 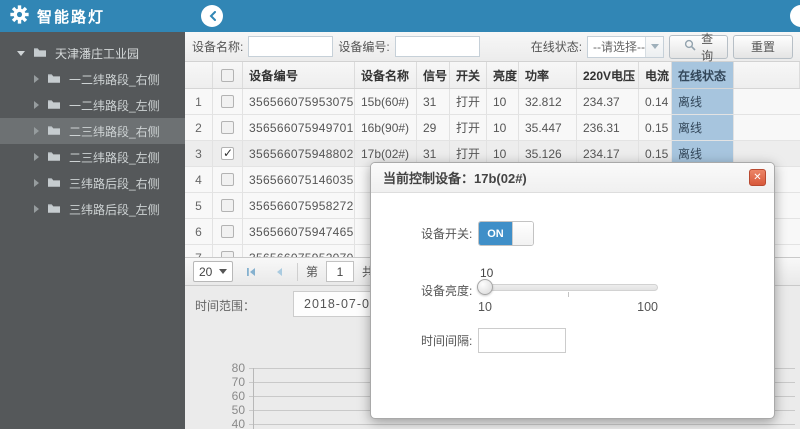 I want to click on reset-button: 重置, so click(x=763, y=46).